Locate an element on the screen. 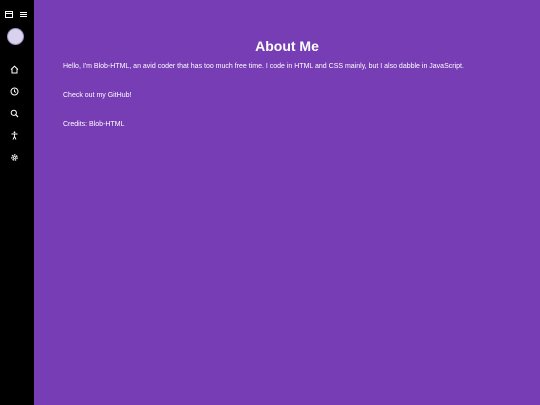 The width and height of the screenshot is (540, 405). search-icon is located at coordinates (14, 114).